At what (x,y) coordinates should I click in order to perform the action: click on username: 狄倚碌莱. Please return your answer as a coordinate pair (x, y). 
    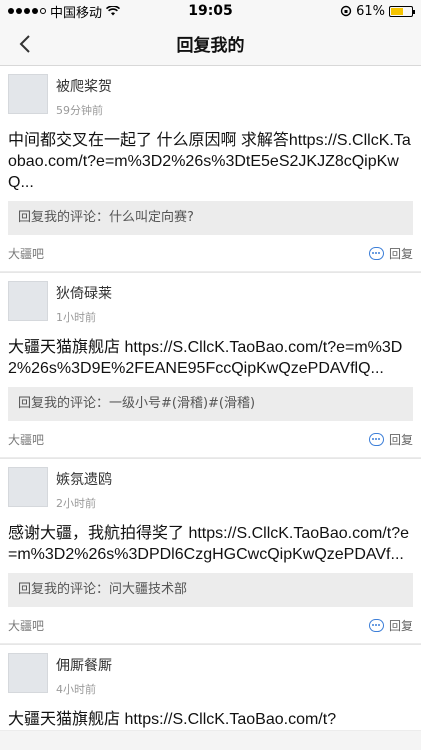
    Looking at the image, I should click on (84, 293).